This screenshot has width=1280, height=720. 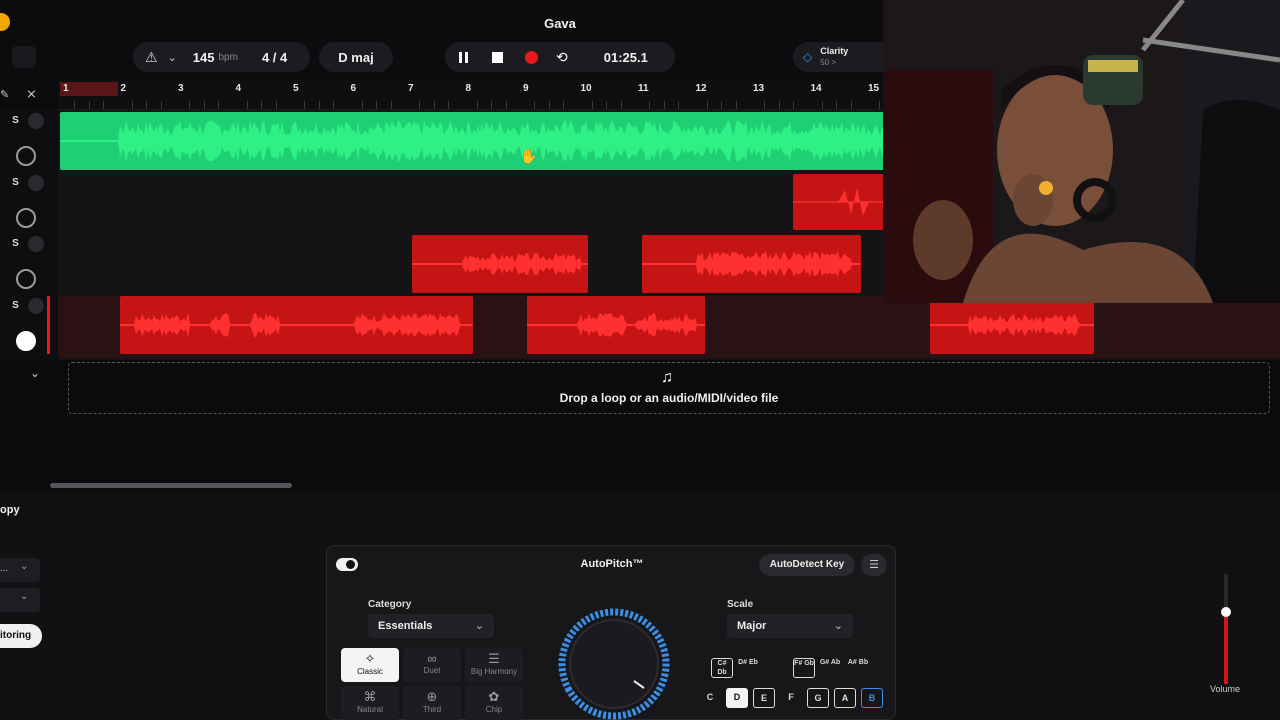 What do you see at coordinates (669, 398) in the screenshot?
I see `drop-zone-label: Drop a loop or an audio/MIDI/video file` at bounding box center [669, 398].